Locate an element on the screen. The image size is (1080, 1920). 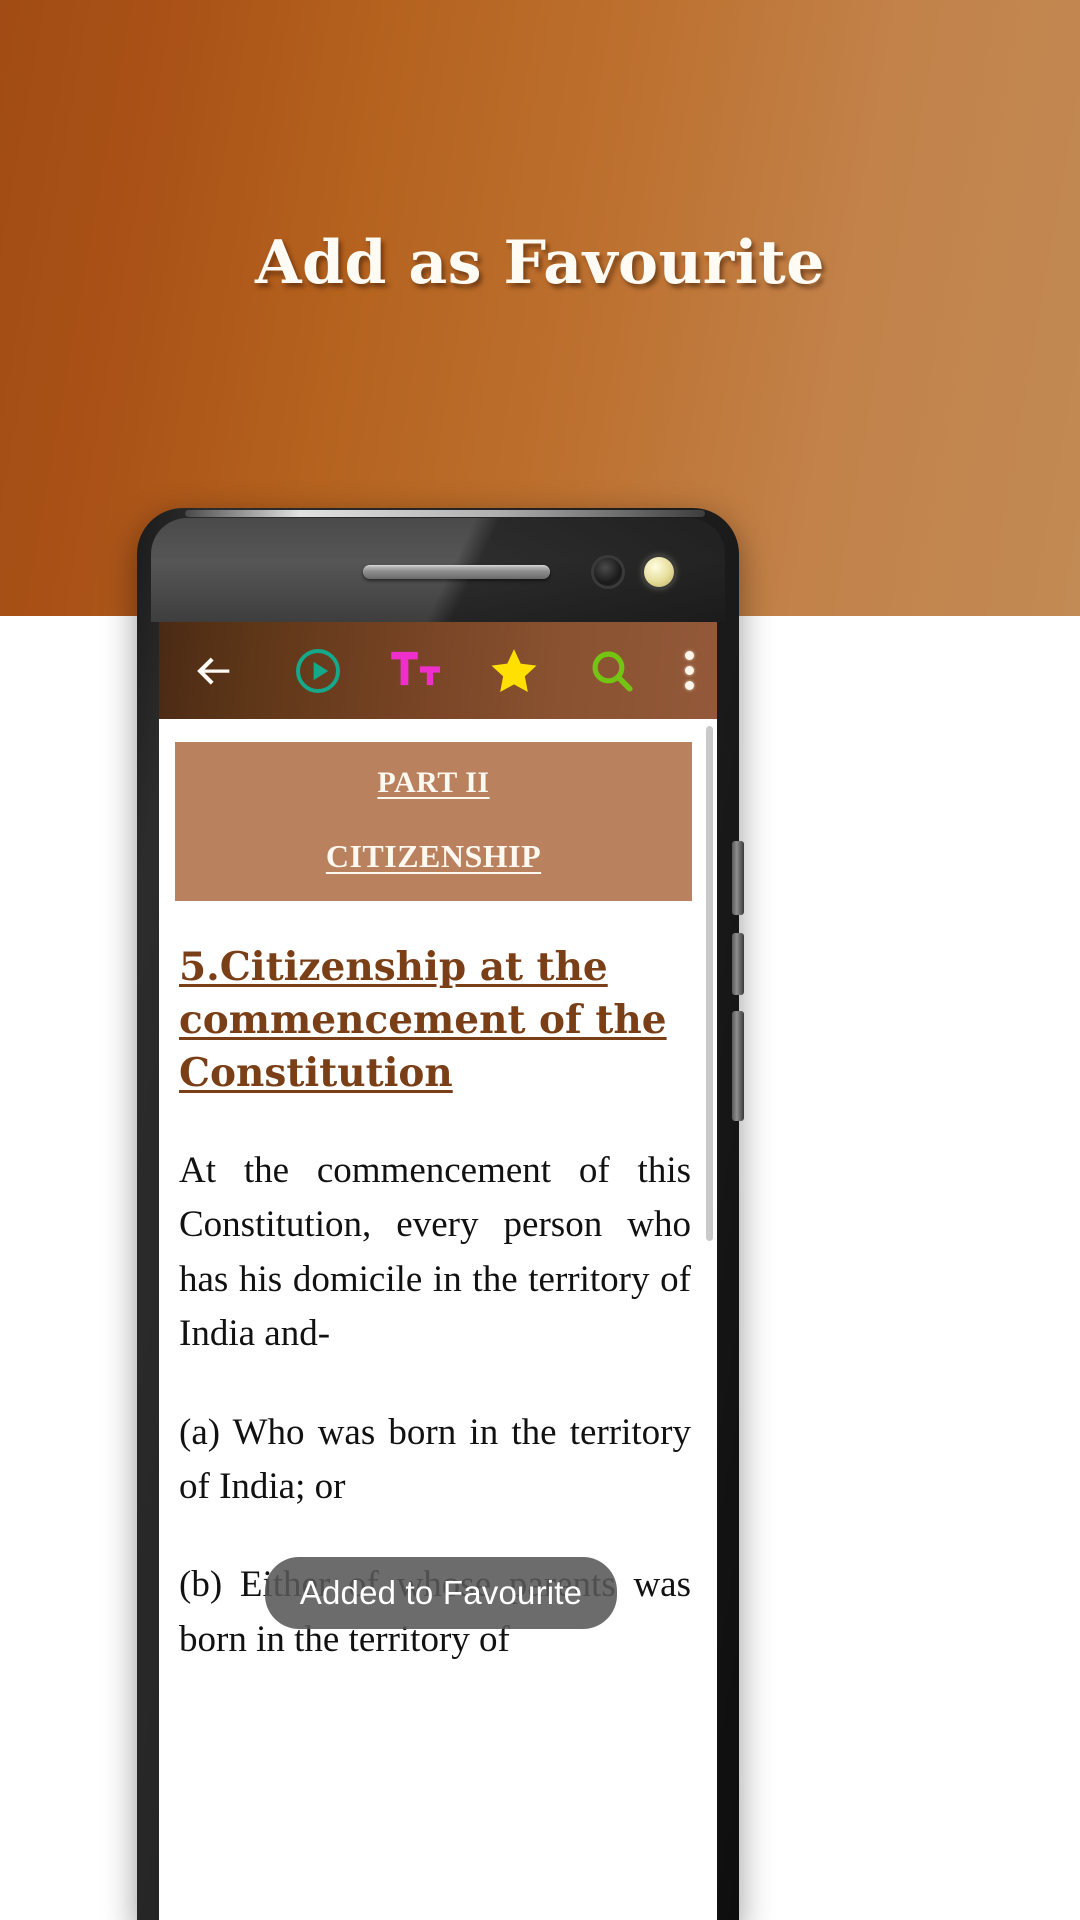
app-toolbar is located at coordinates (438, 670).